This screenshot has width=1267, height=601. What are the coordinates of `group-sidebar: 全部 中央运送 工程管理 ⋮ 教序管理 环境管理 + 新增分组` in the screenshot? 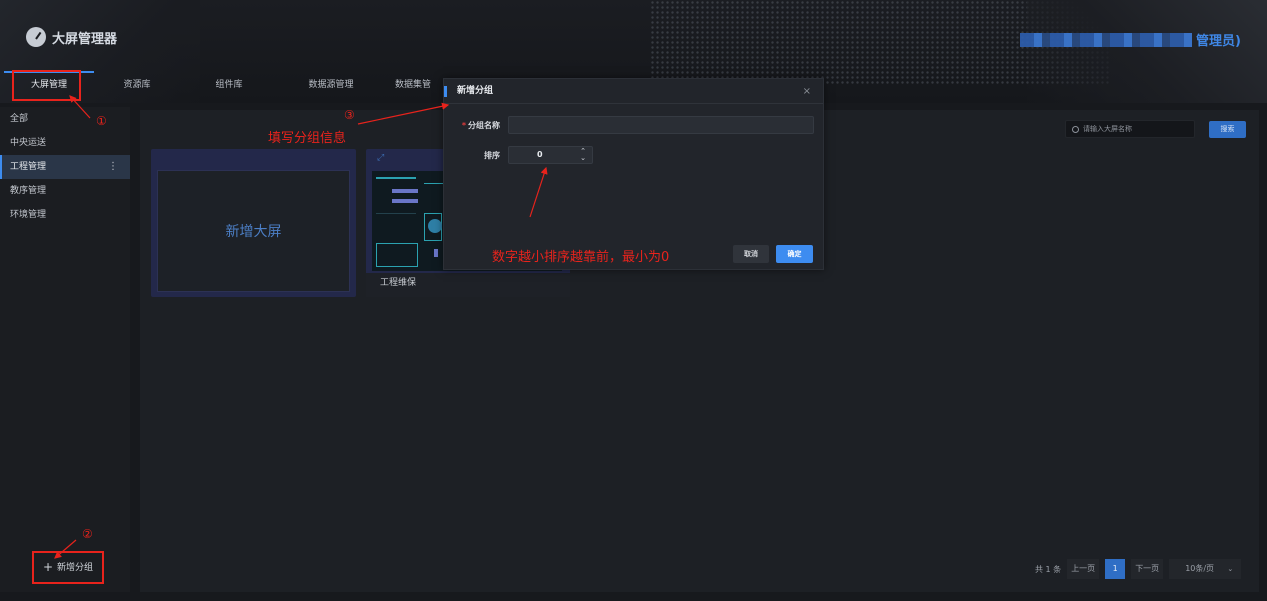 It's located at (65, 349).